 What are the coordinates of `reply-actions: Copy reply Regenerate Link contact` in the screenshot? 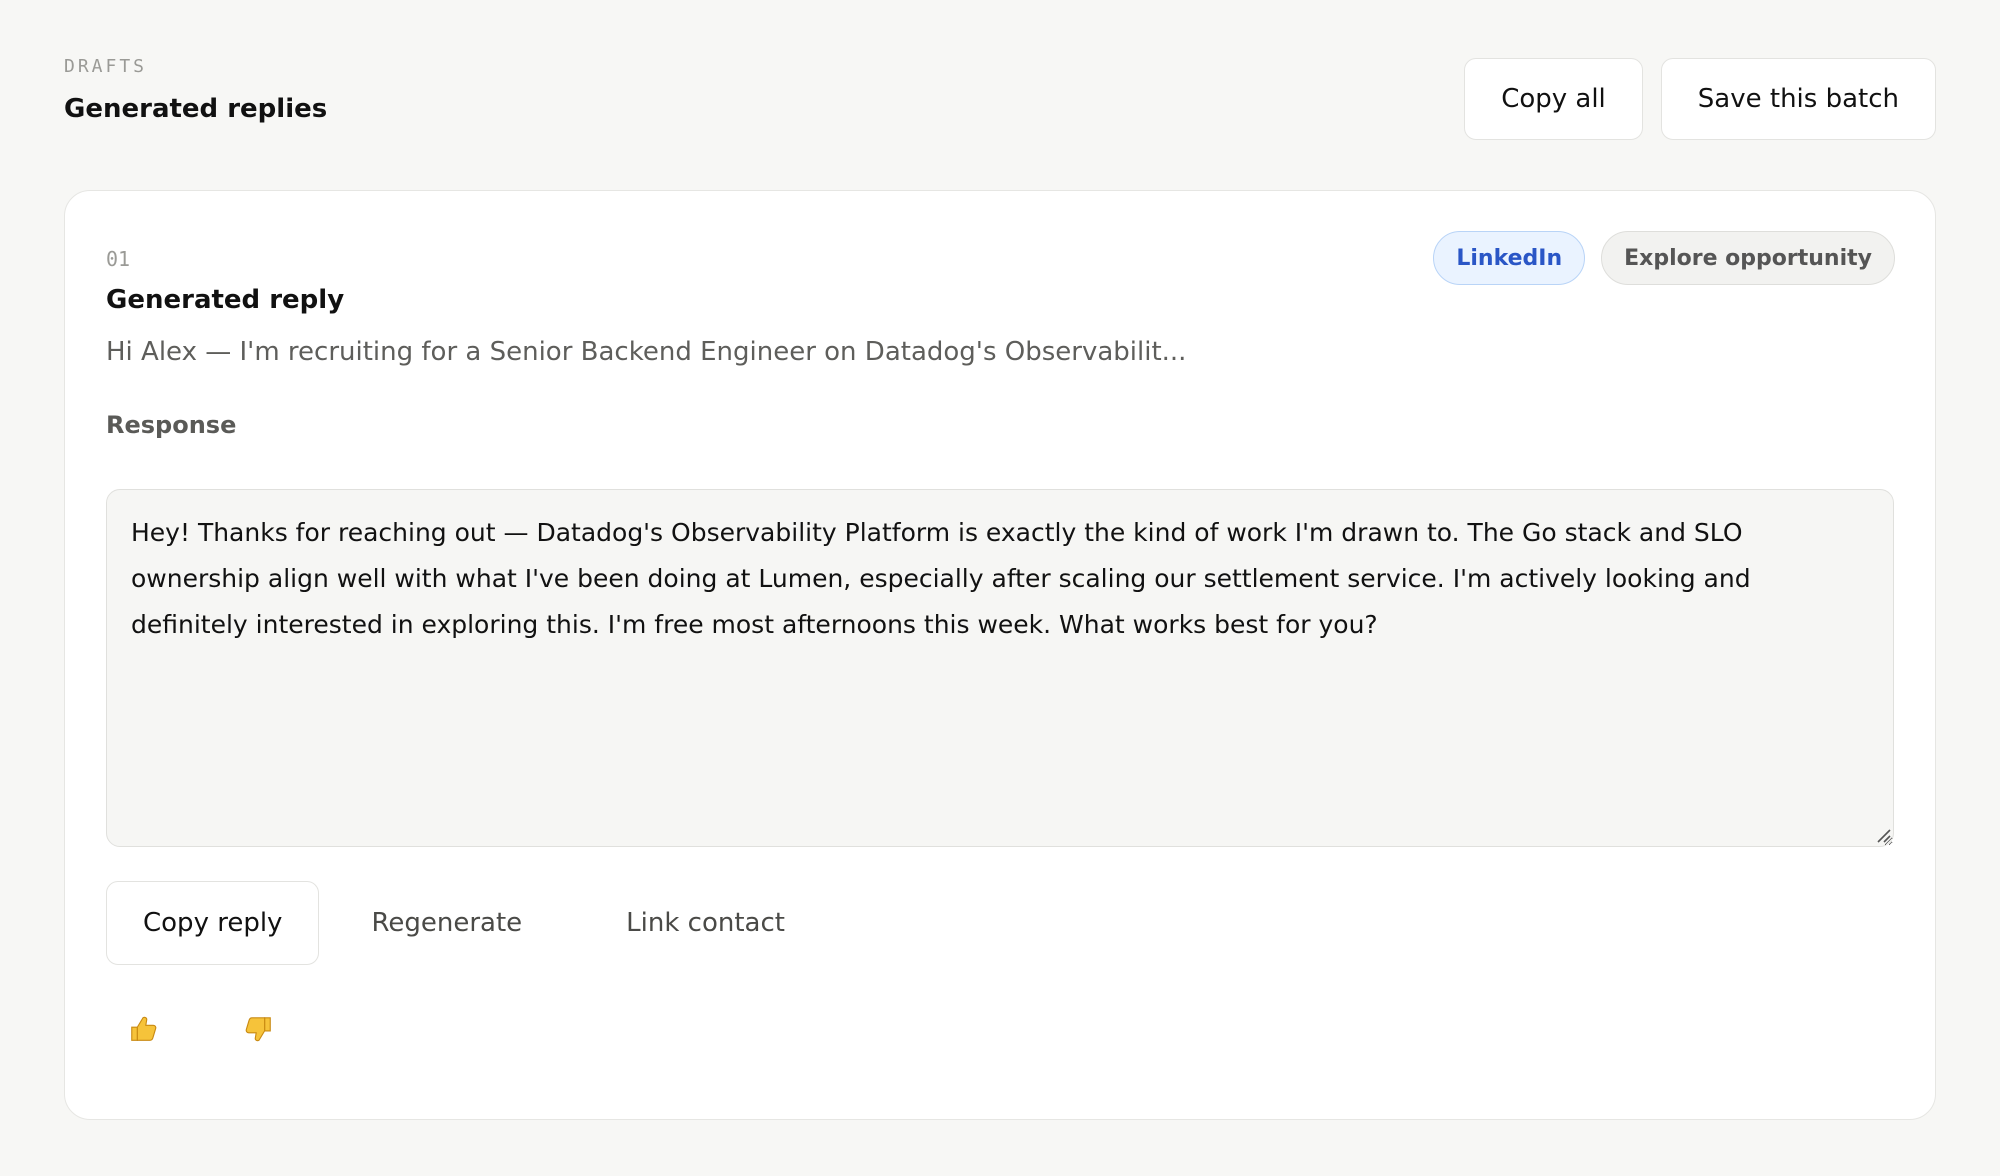 It's located at (471, 923).